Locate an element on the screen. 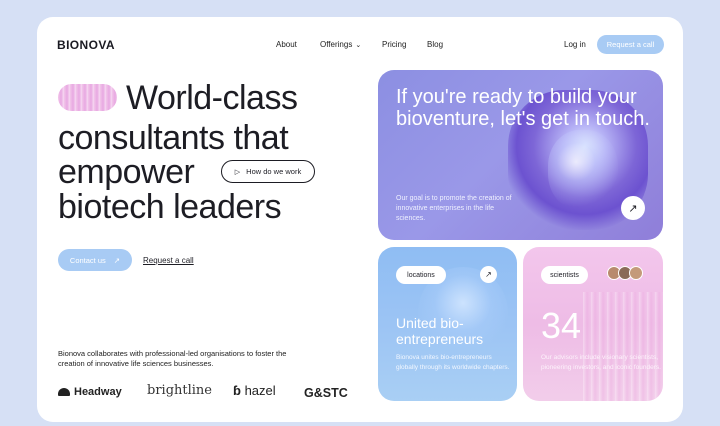 This screenshot has height=426, width=720. contact-us-button: Contact us ↗ is located at coordinates (95, 260).